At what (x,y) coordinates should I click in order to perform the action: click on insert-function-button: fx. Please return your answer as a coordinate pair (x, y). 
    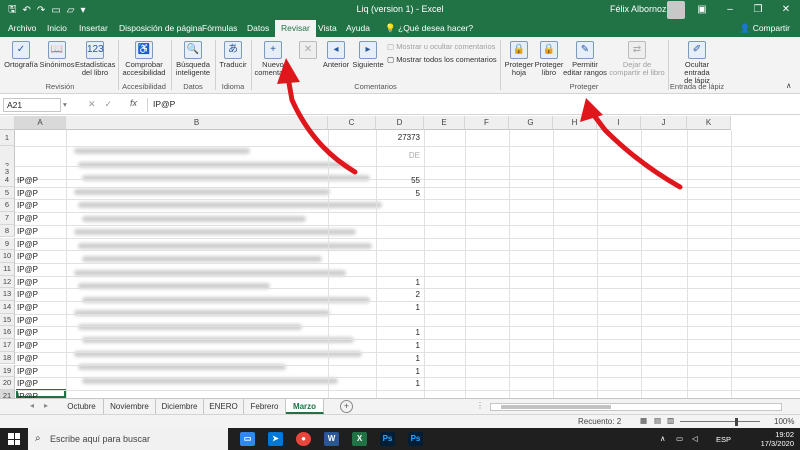
    Looking at the image, I should click on (133, 103).